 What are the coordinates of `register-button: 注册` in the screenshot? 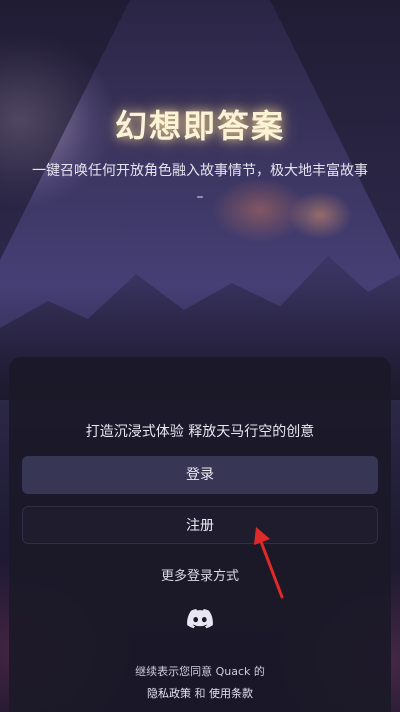 It's located at (200, 525).